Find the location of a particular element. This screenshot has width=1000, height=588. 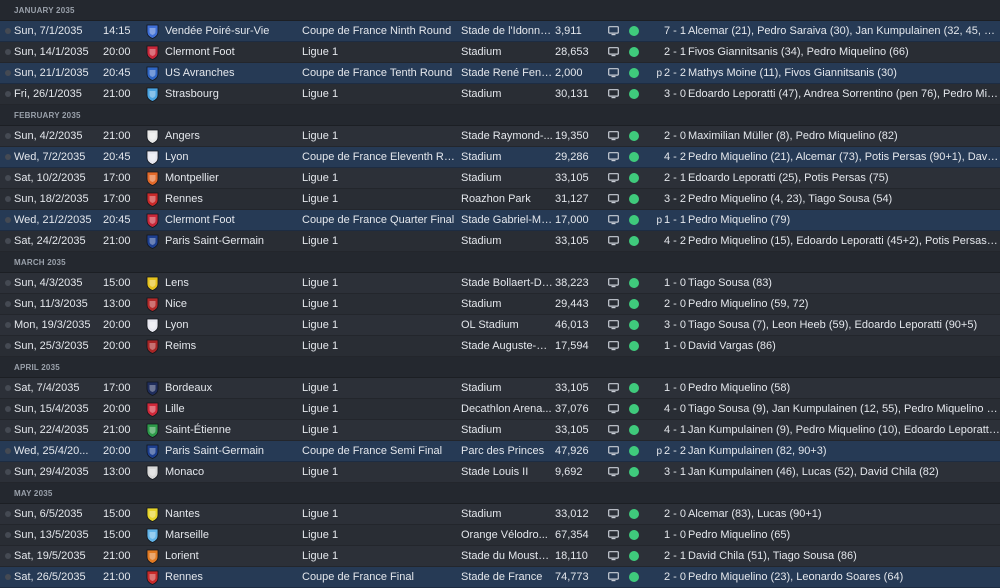

opponent-link: Bordeaux is located at coordinates (231, 388).